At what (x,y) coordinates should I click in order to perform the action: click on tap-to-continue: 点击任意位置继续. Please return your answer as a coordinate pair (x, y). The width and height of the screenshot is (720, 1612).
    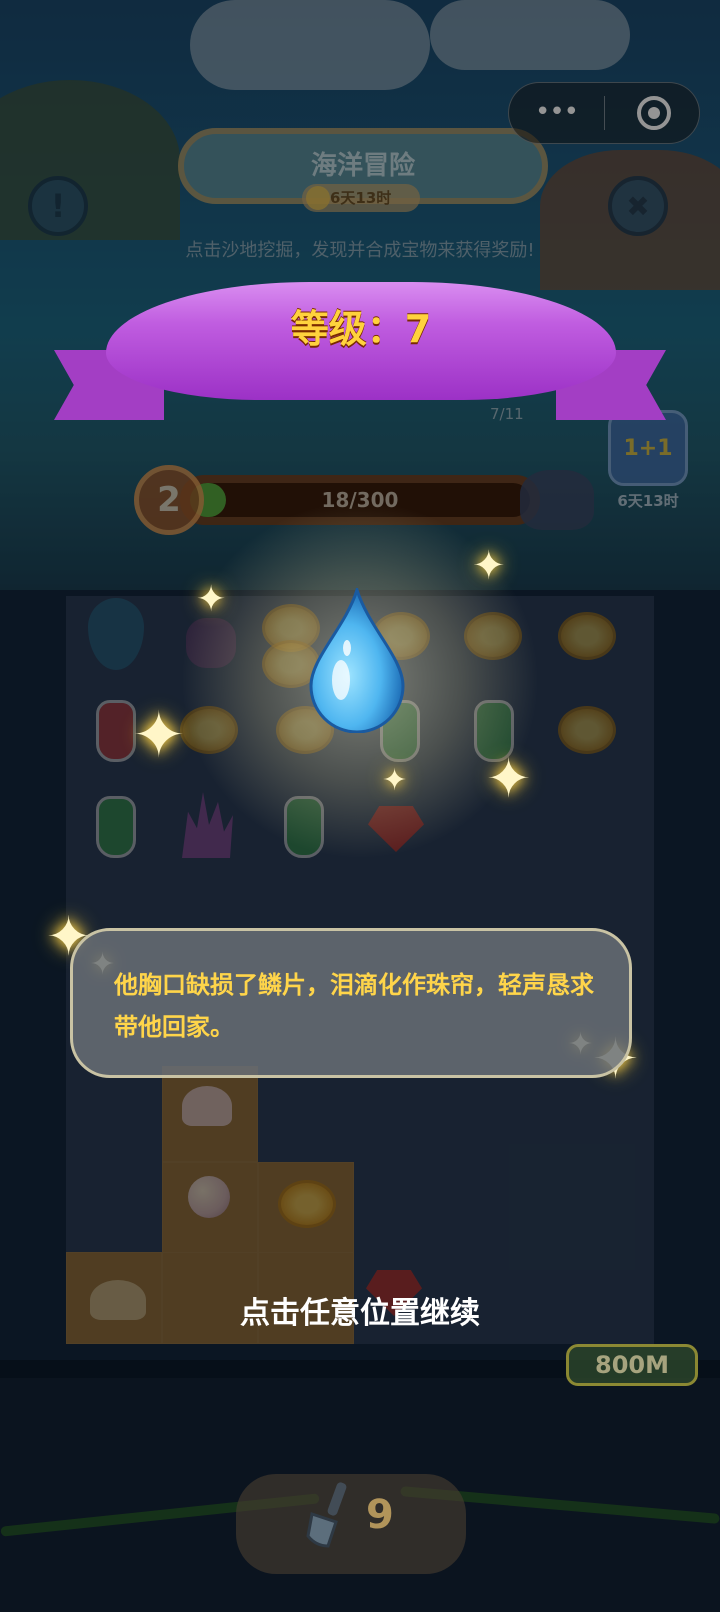
    Looking at the image, I should click on (360, 1310).